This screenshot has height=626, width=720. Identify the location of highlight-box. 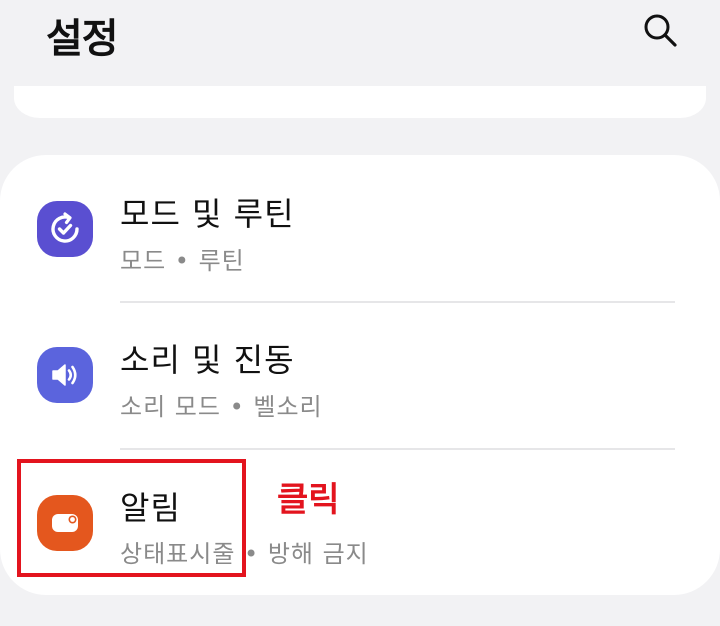
(131, 518).